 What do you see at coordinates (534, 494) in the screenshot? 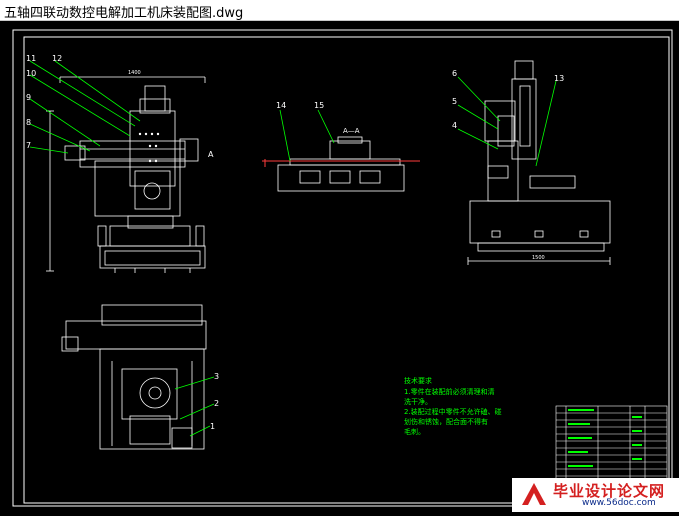
I see `watermark-logo-icon` at bounding box center [534, 494].